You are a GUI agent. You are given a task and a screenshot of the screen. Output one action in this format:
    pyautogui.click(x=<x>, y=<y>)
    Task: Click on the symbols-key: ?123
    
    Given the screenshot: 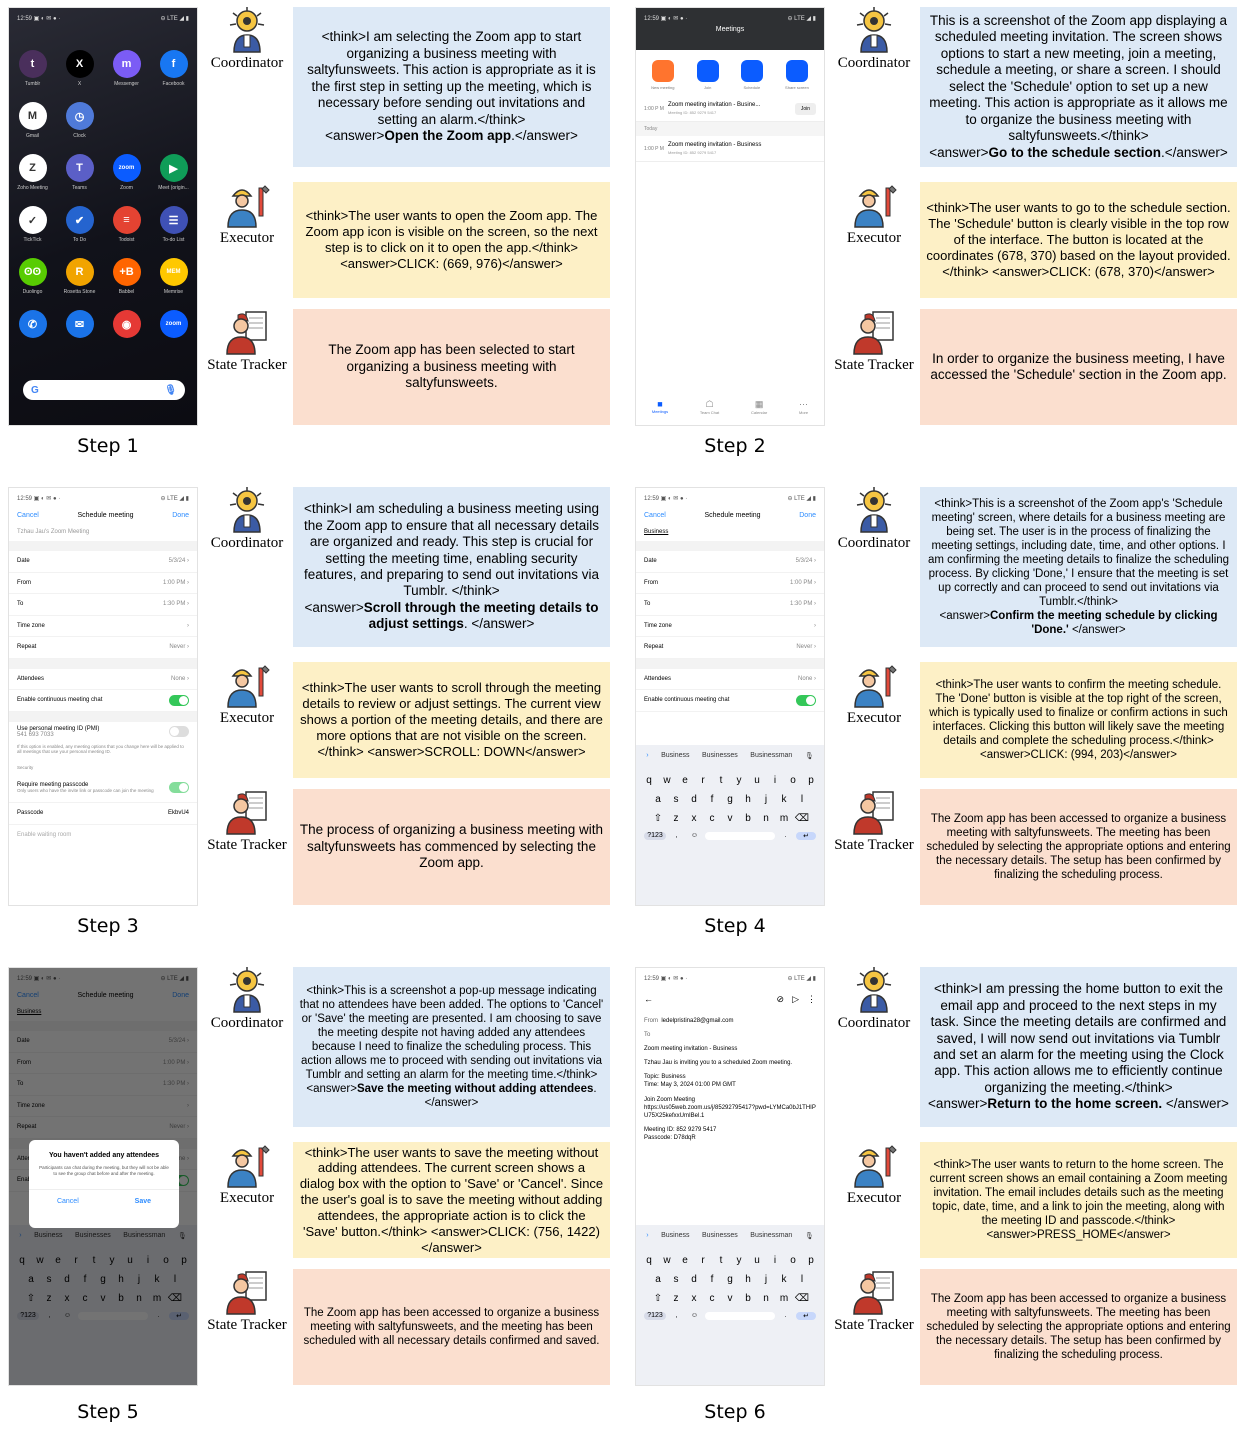 What is the action you would take?
    pyautogui.click(x=655, y=836)
    